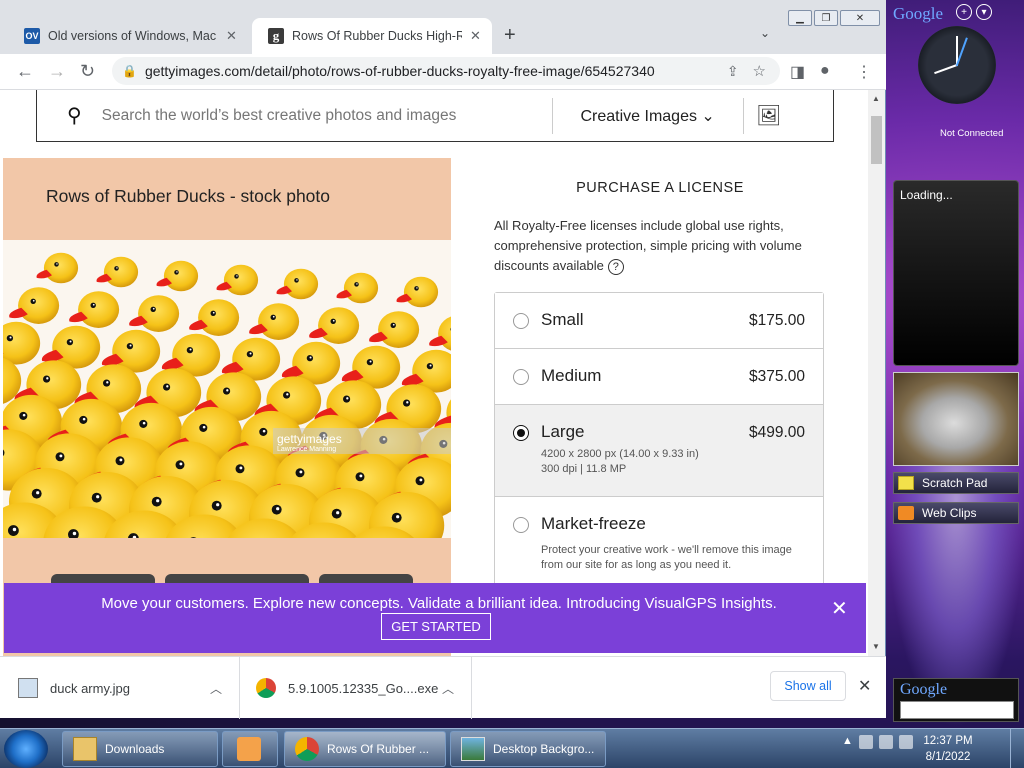 This screenshot has height=768, width=1024. I want to click on clock-gadget, so click(957, 65).